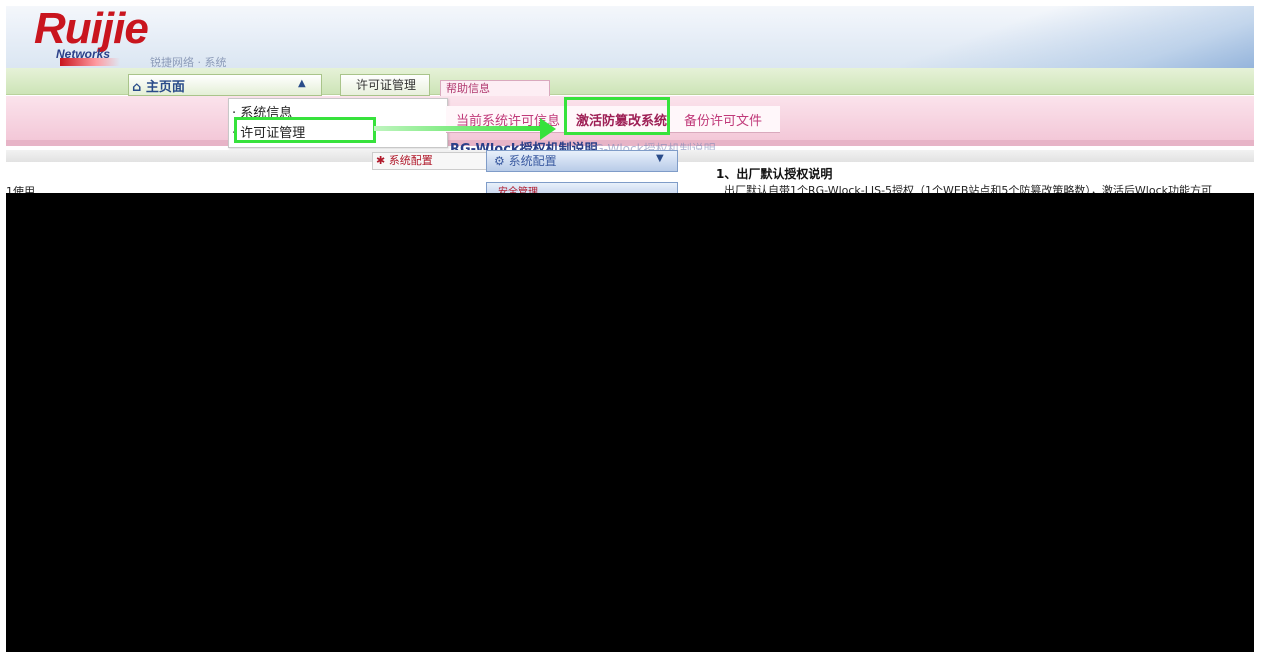 This screenshot has height=653, width=1262. What do you see at coordinates (158, 87) in the screenshot?
I see `home-label: ⌂ 主页面` at bounding box center [158, 87].